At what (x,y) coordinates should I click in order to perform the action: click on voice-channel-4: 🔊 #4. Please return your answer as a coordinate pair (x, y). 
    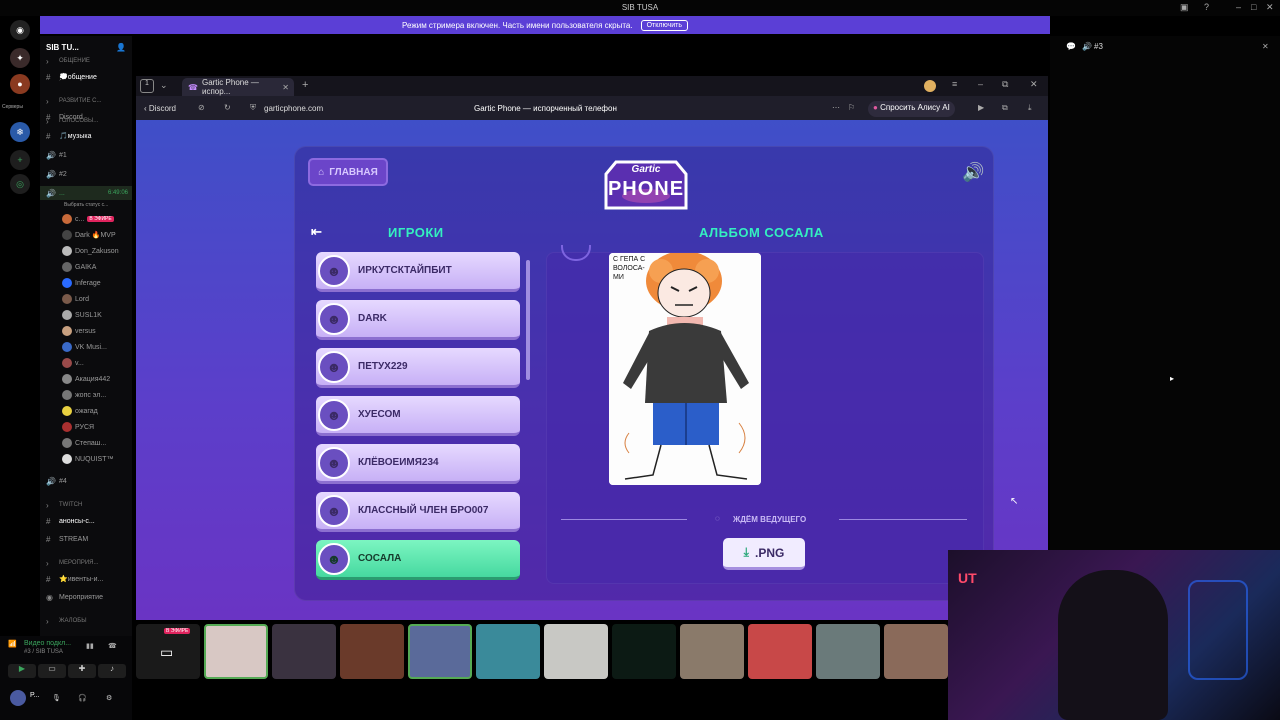
    Looking at the image, I should click on (86, 481).